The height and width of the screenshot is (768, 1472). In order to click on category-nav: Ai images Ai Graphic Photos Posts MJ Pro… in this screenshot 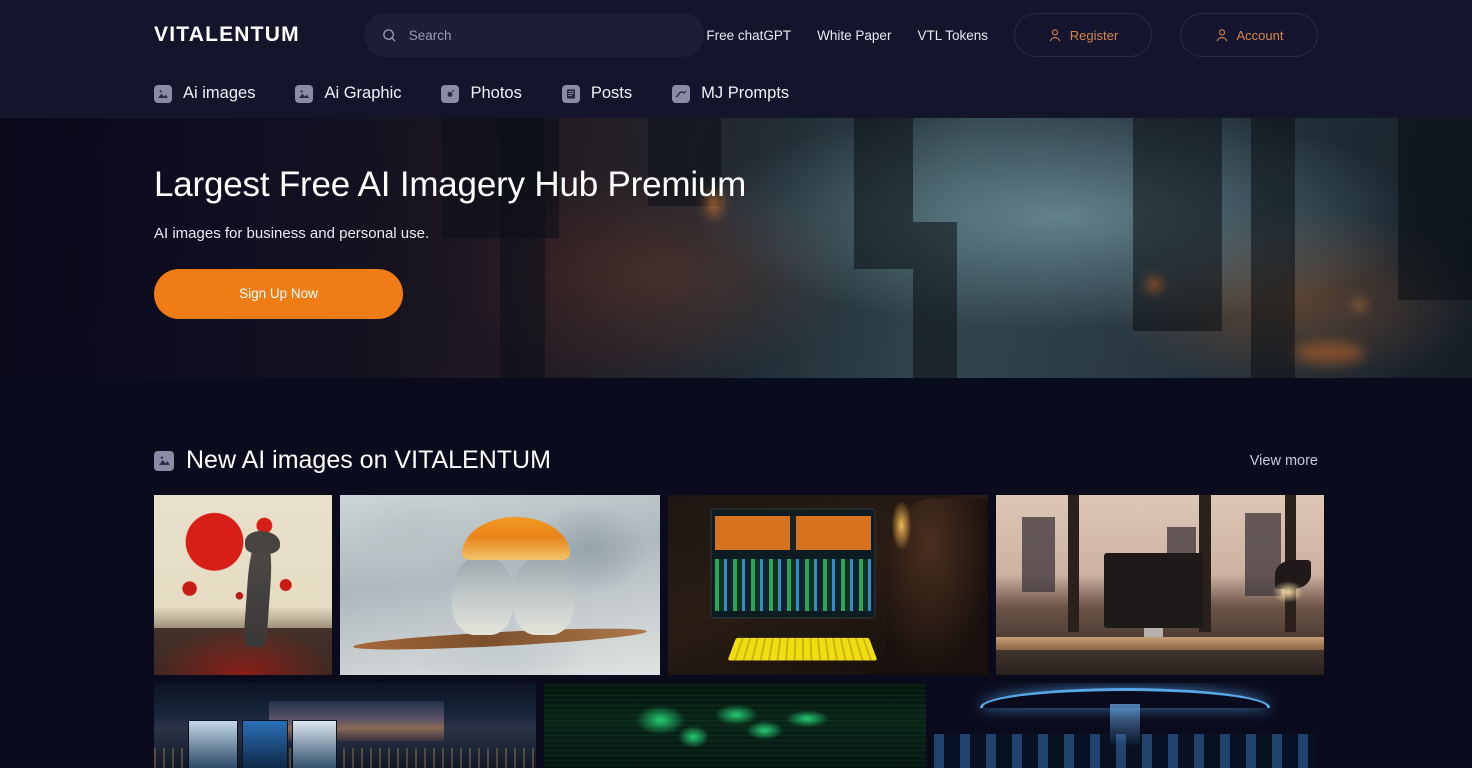, I will do `click(736, 94)`.